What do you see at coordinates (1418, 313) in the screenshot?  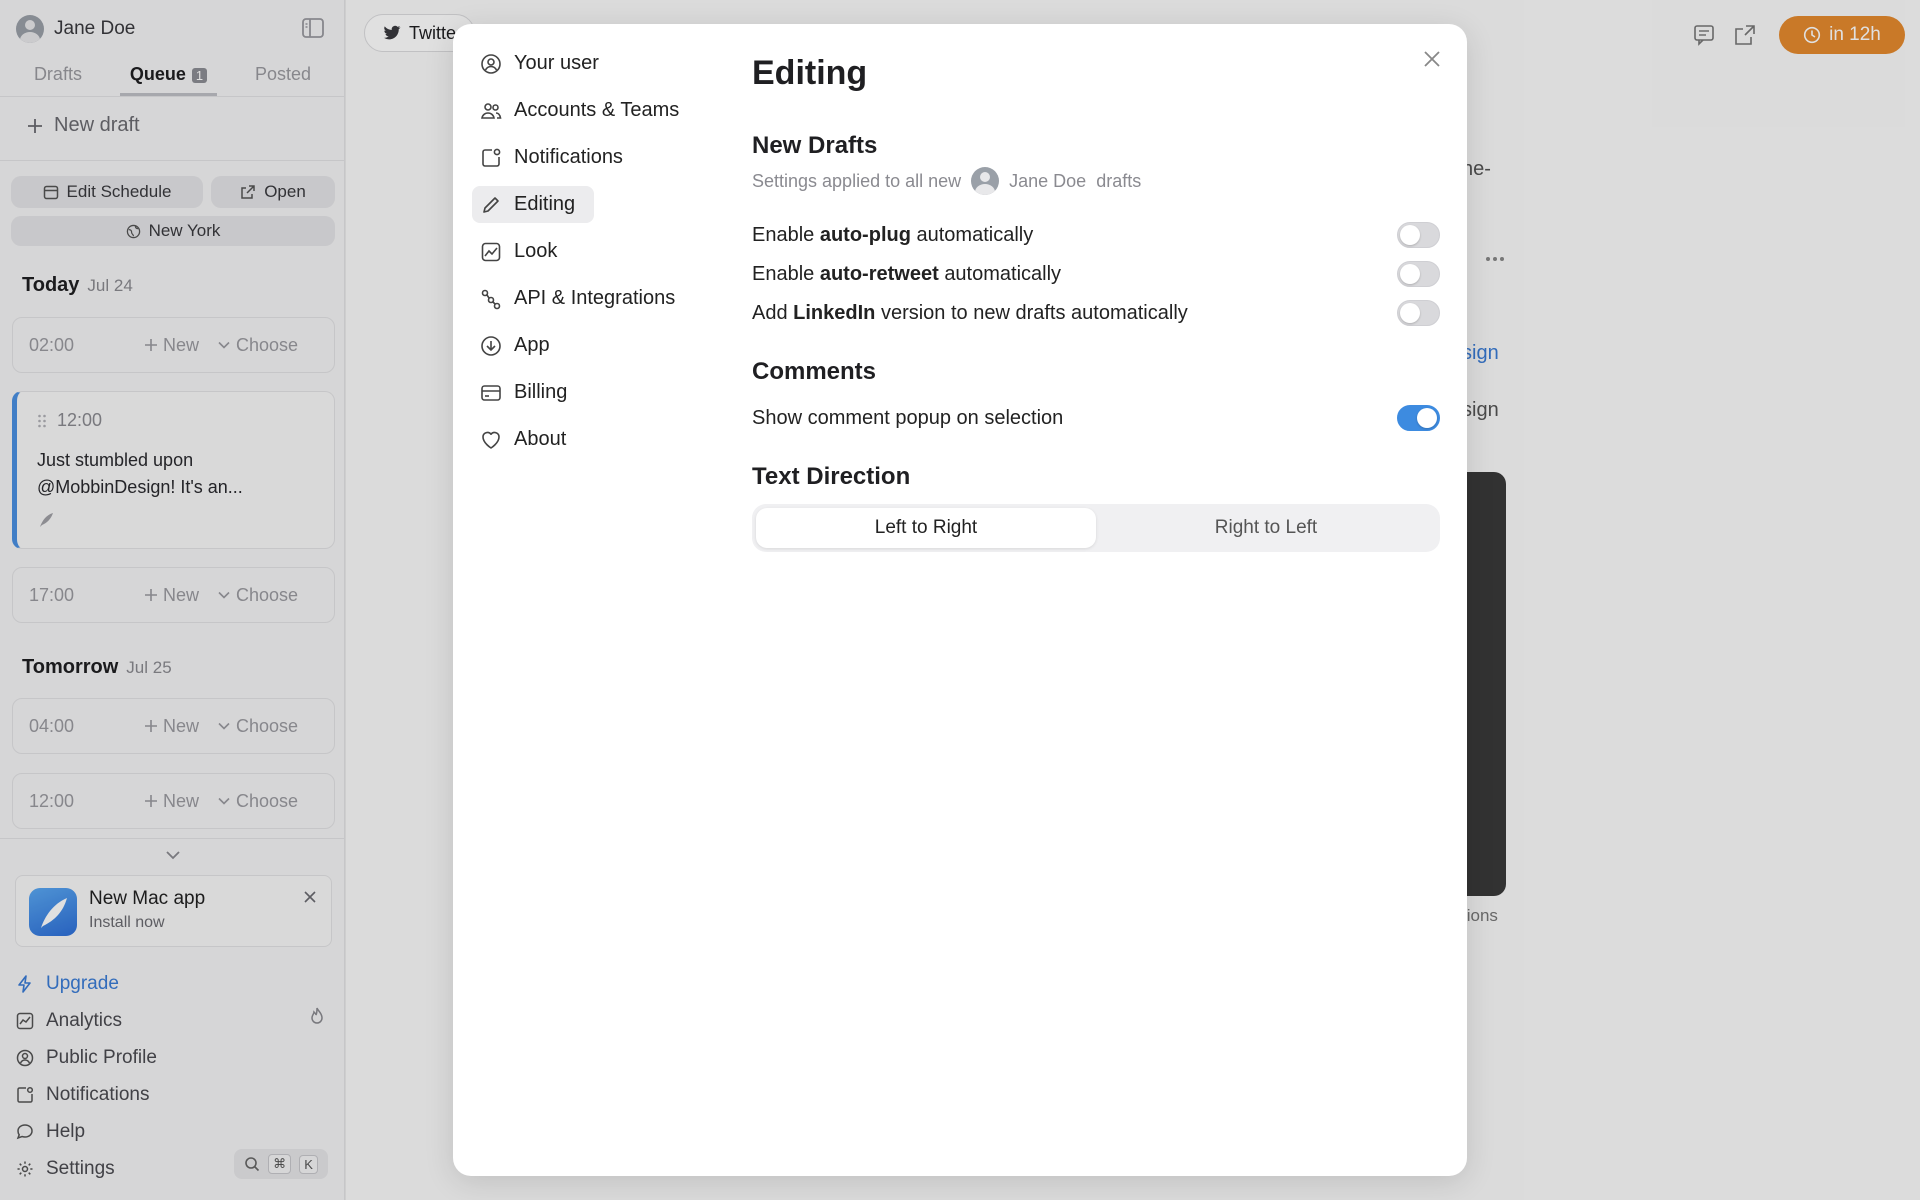 I see `linkedin-toggle` at bounding box center [1418, 313].